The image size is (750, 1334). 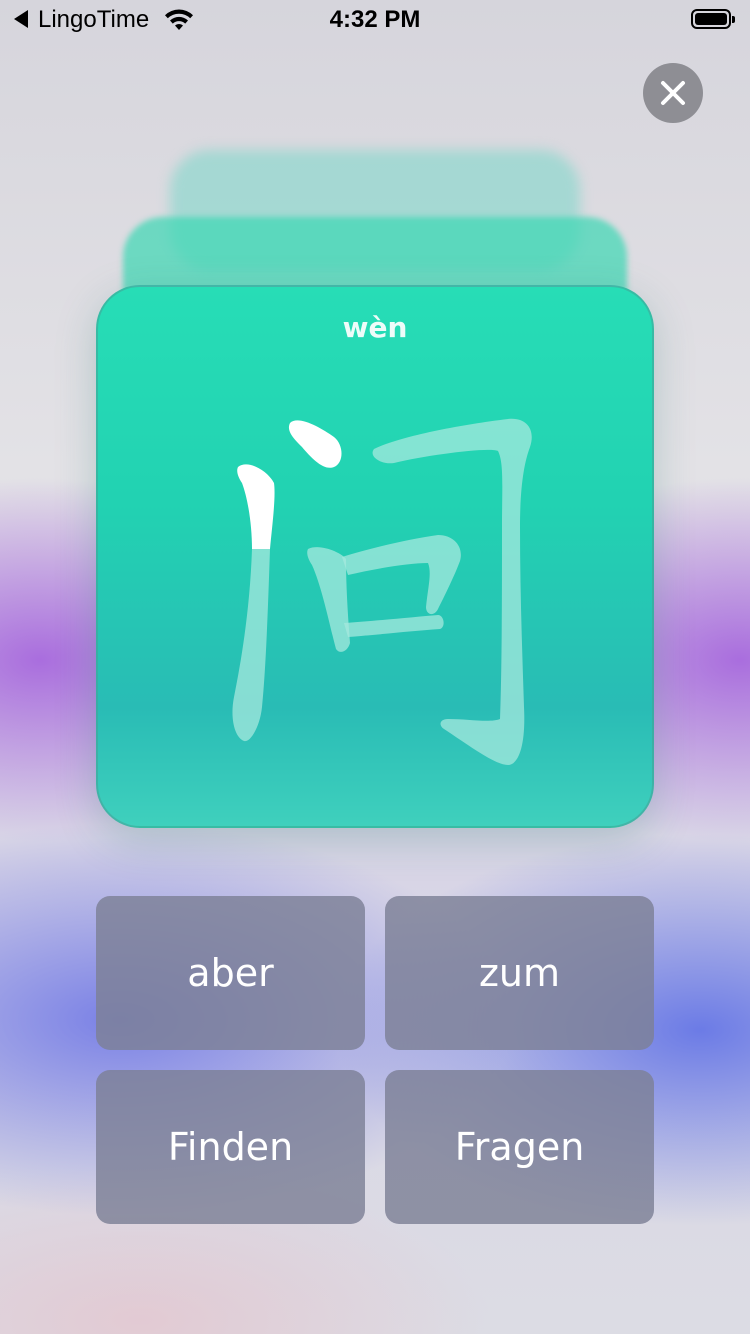 I want to click on stroke-left-vertical-highlight, so click(x=256, y=506).